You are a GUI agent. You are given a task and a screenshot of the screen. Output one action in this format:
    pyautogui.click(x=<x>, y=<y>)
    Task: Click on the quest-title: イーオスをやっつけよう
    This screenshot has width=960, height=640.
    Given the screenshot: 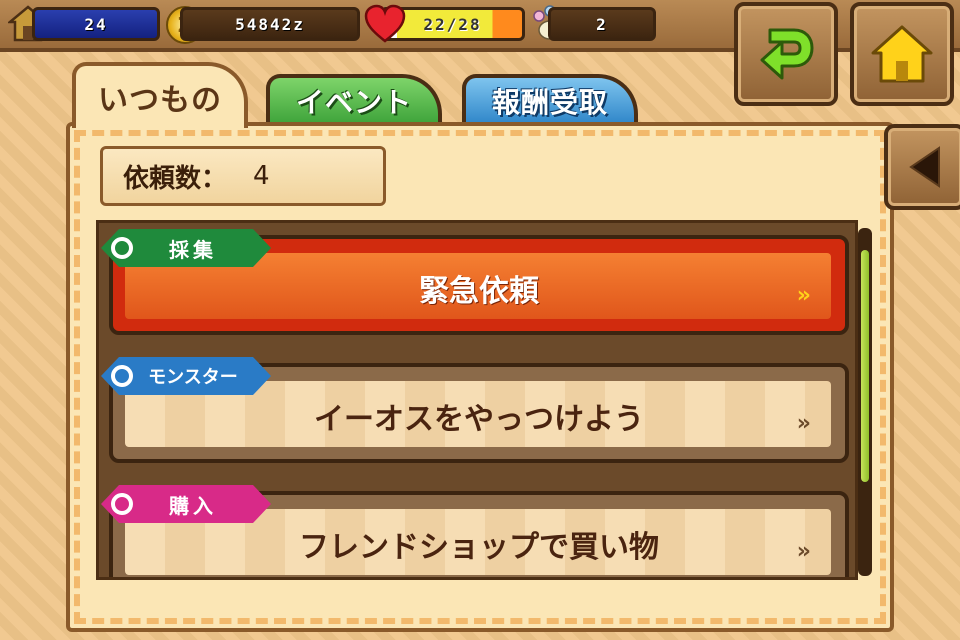 What is the action you would take?
    pyautogui.click(x=479, y=419)
    